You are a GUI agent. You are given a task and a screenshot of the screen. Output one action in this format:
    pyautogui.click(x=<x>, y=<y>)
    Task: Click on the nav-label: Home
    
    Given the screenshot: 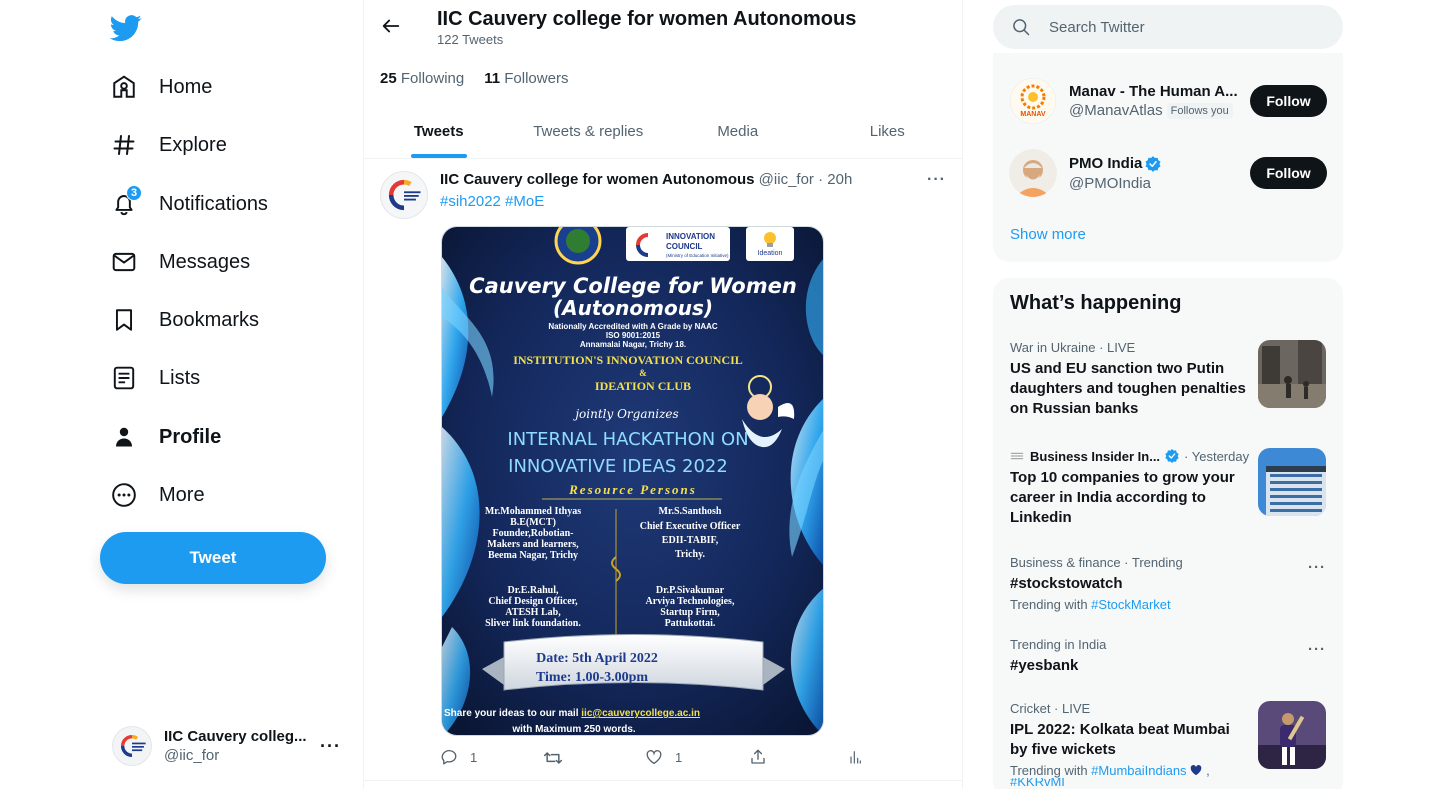 What is the action you would take?
    pyautogui.click(x=186, y=86)
    